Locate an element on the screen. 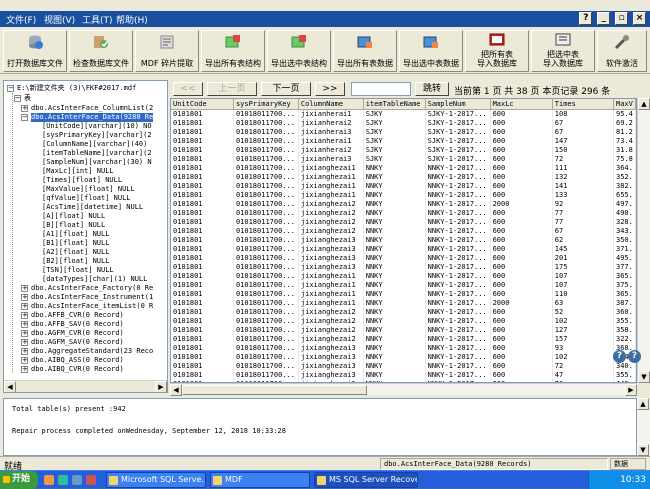 This screenshot has width=650, height=489. collapse-icon: − is located at coordinates (24, 117).